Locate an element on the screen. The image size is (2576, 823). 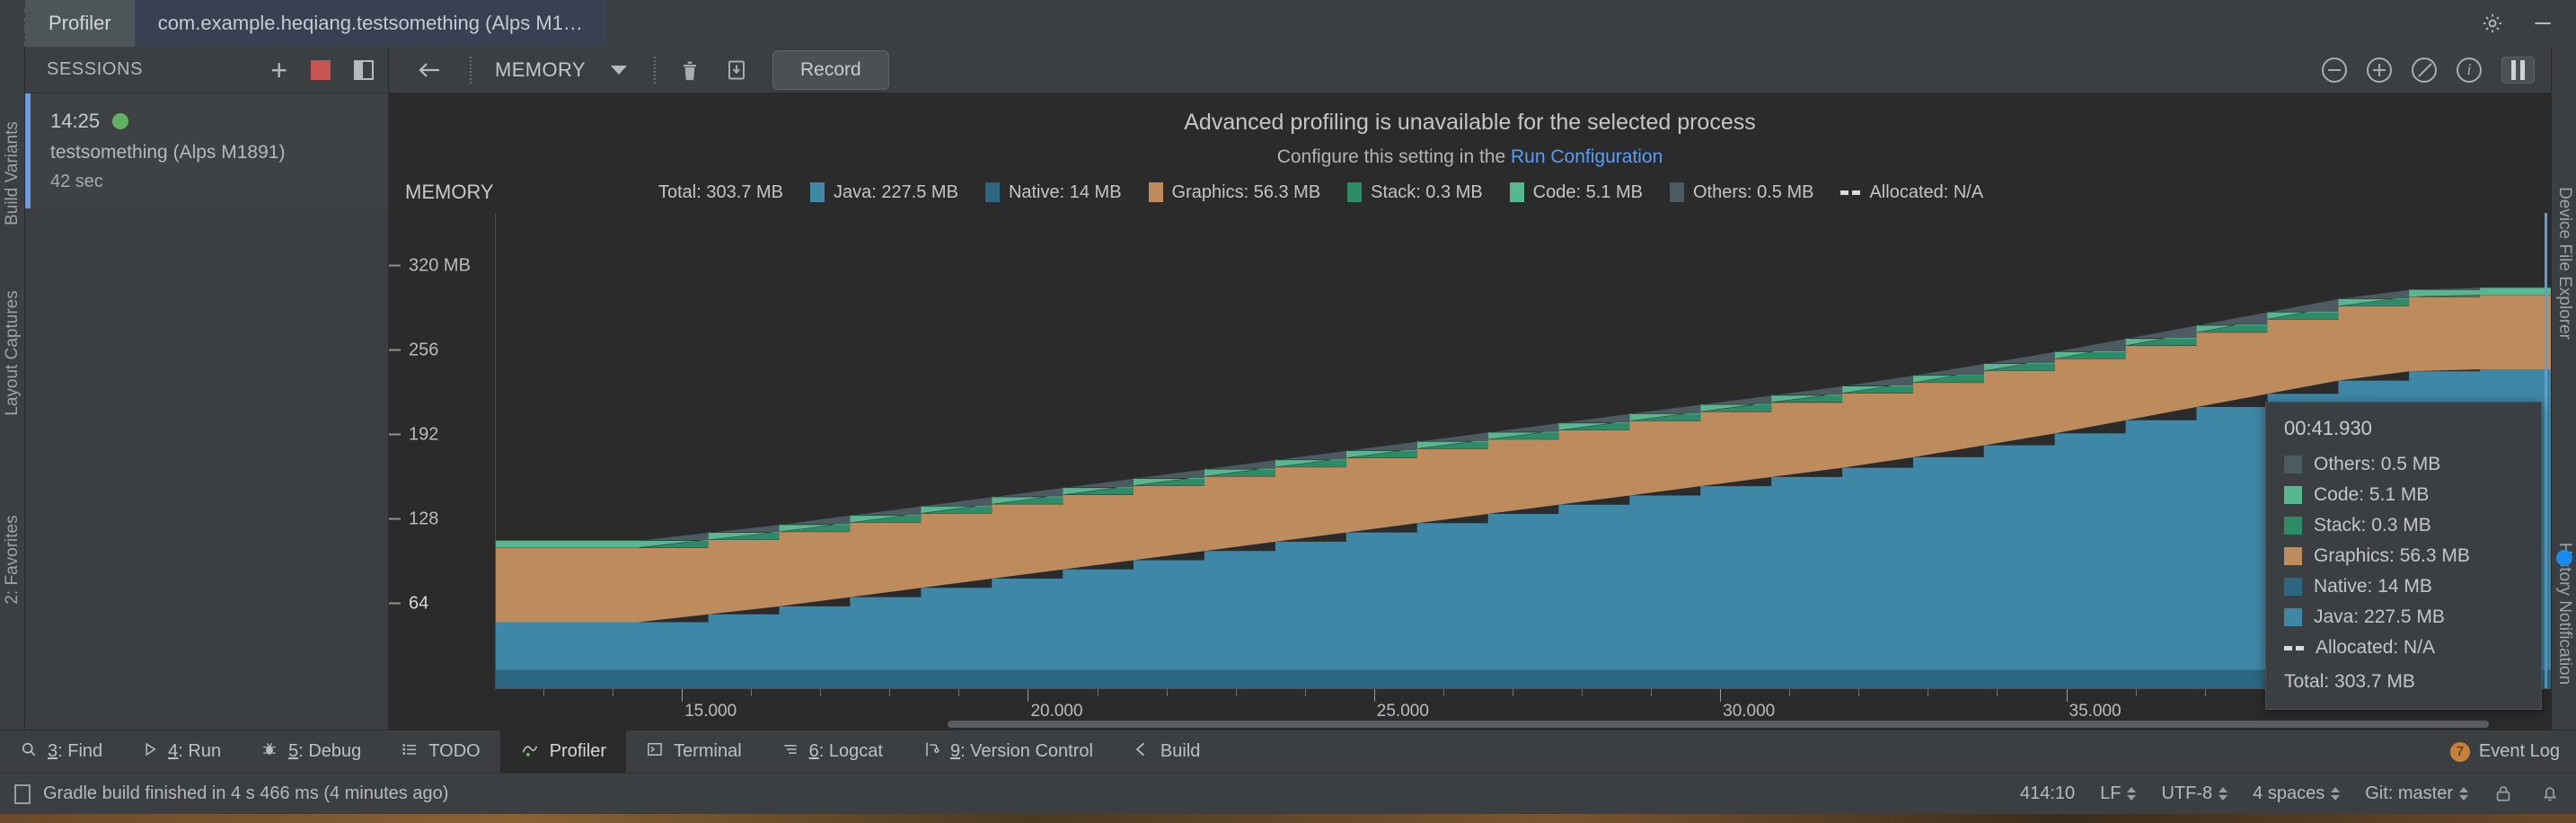
tool-window-button-todo: TODO is located at coordinates (440, 752).